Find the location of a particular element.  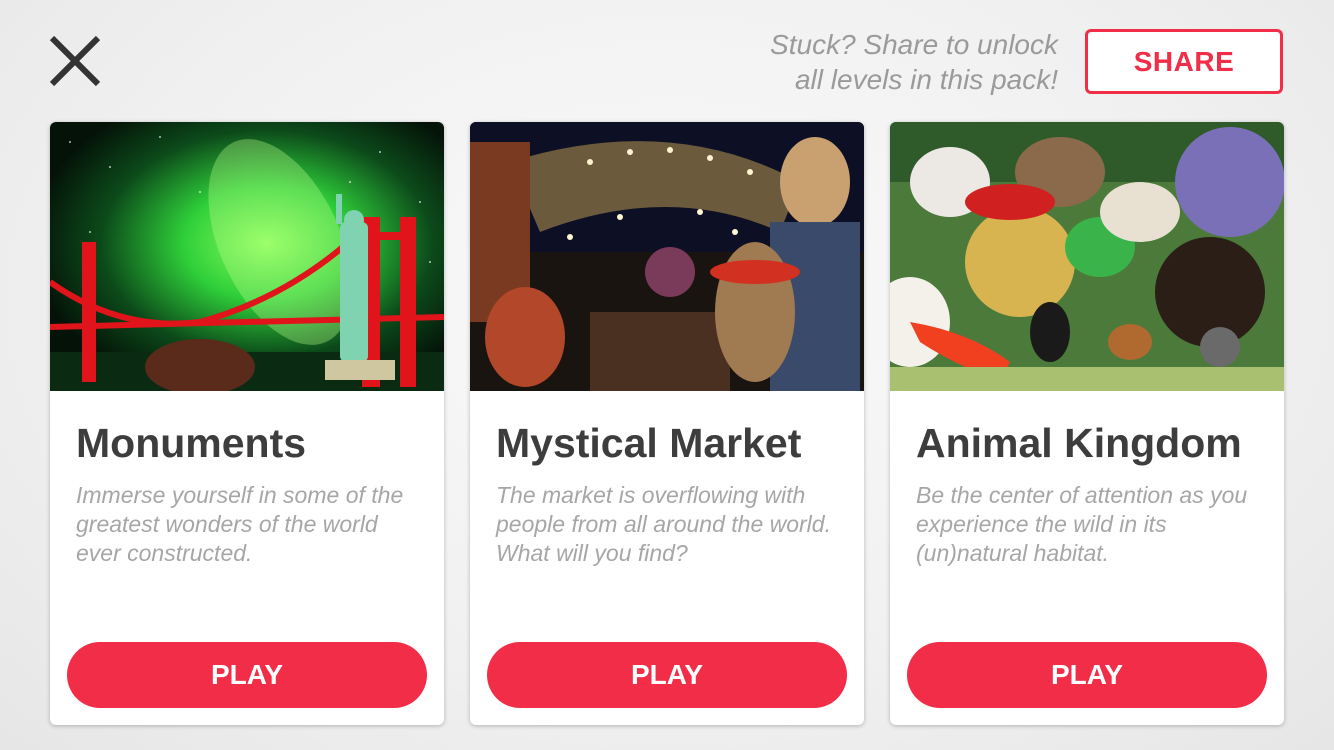

play-button-mystical-market: PLAY is located at coordinates (667, 675).